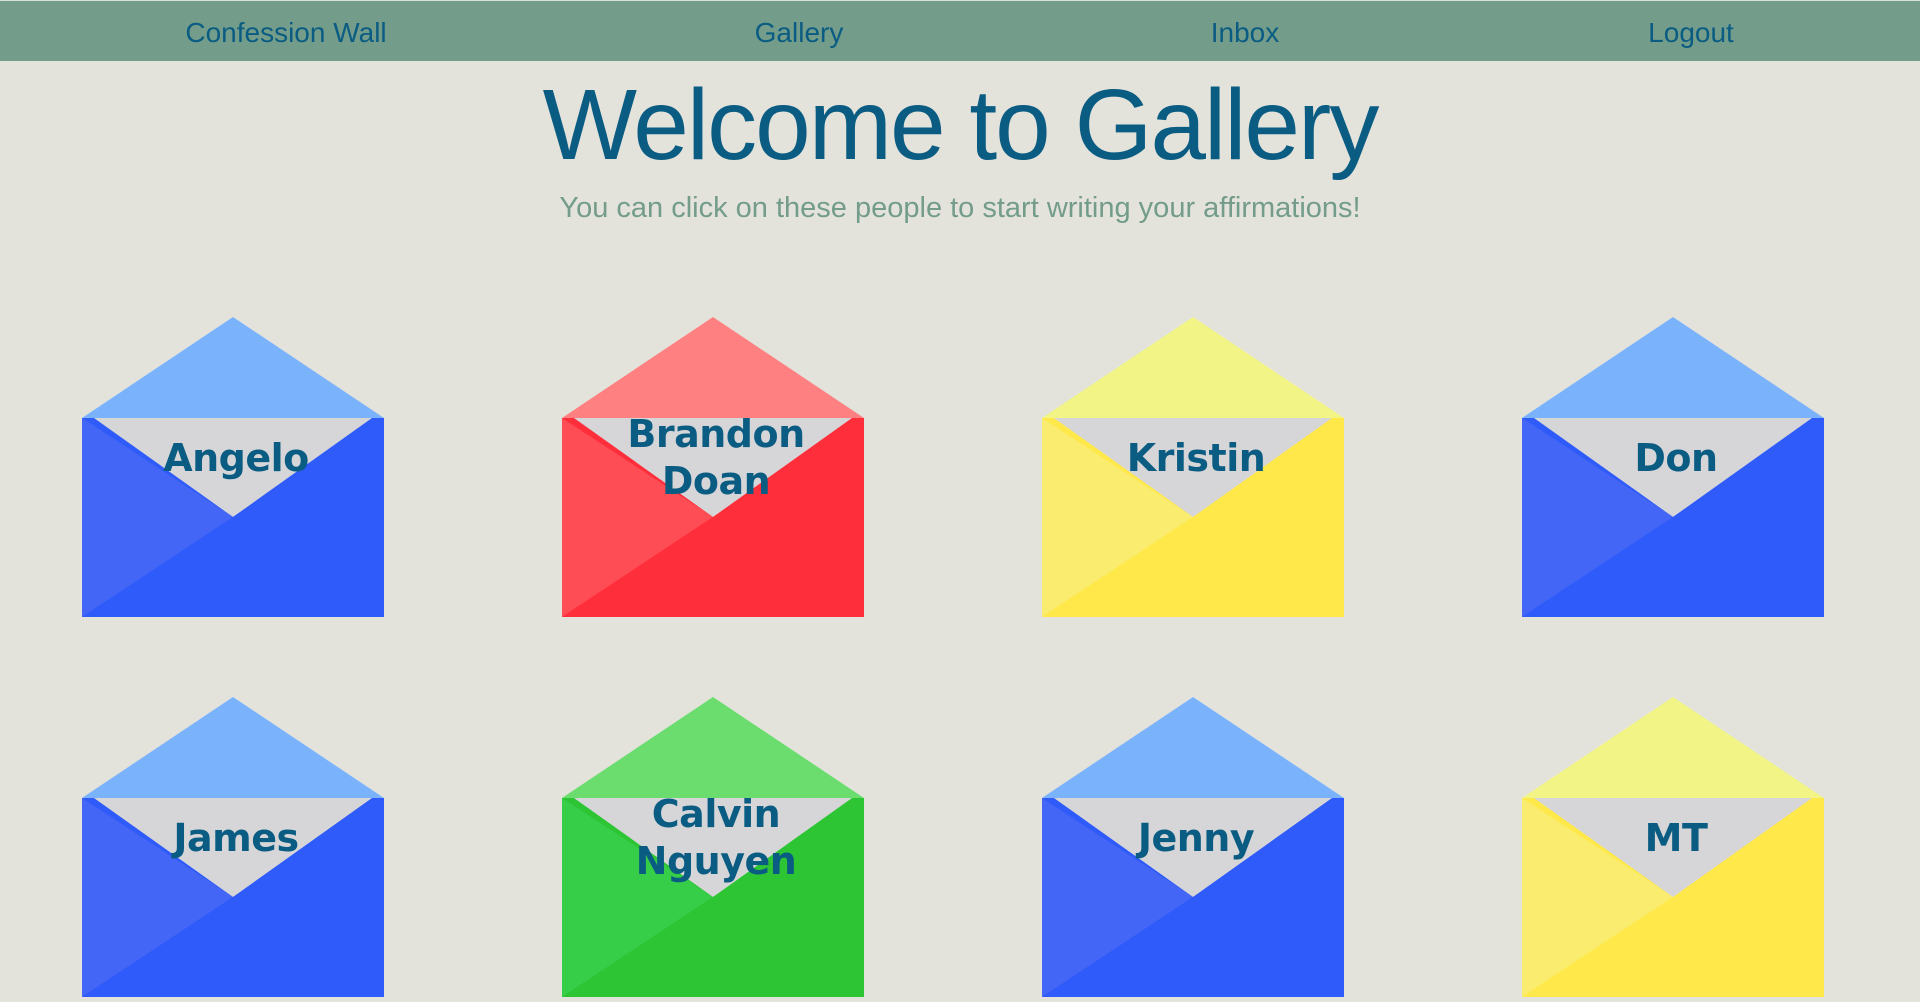  What do you see at coordinates (1196, 458) in the screenshot?
I see `envelope-name: Kristin` at bounding box center [1196, 458].